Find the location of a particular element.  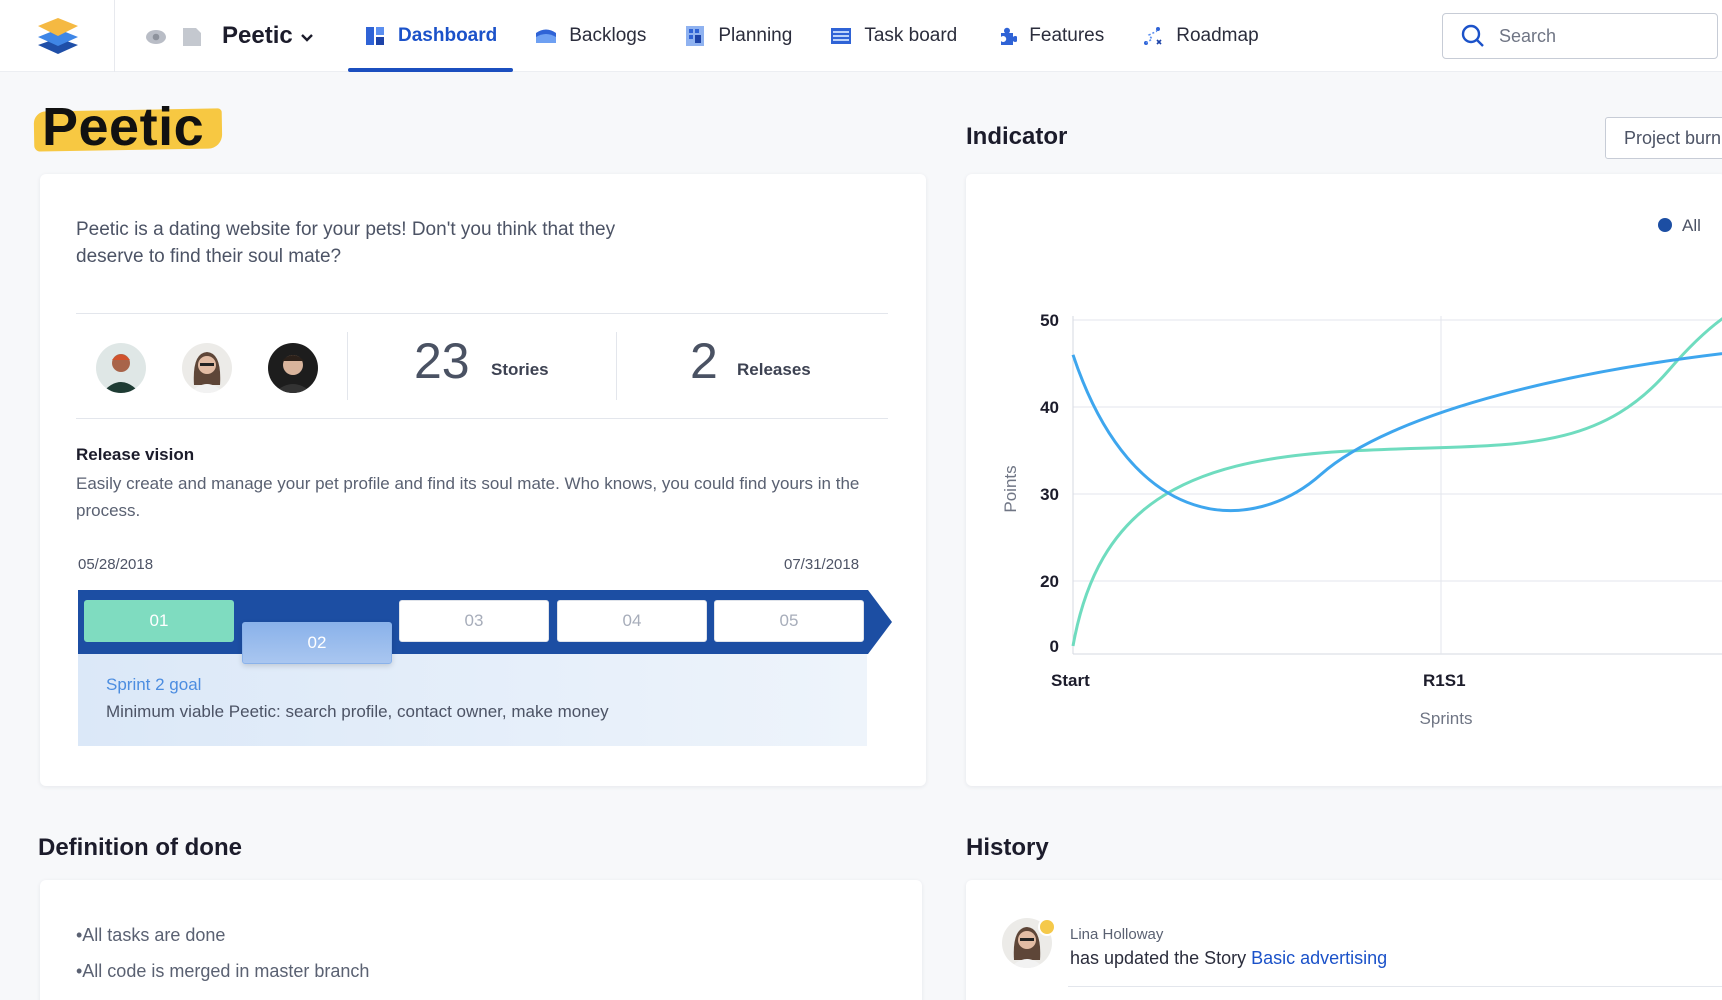

legend-marker is located at coordinates (1665, 225).